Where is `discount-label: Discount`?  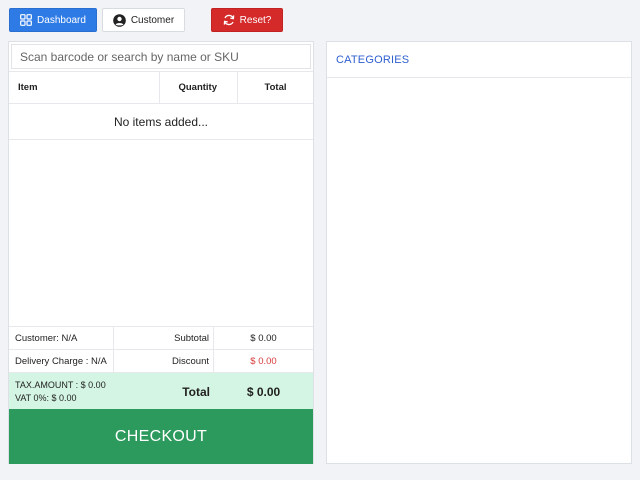
discount-label: Discount is located at coordinates (164, 361).